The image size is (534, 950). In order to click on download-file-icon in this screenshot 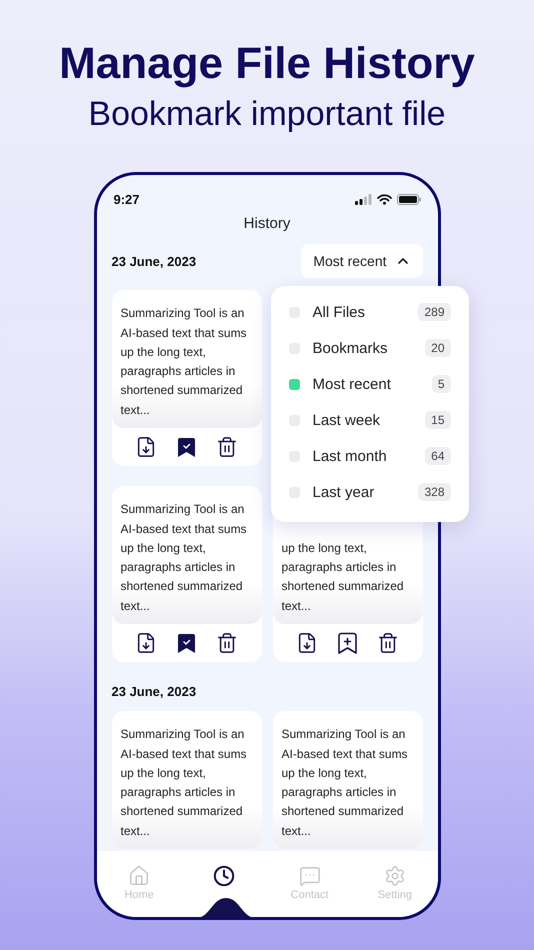, I will do `click(307, 643)`.